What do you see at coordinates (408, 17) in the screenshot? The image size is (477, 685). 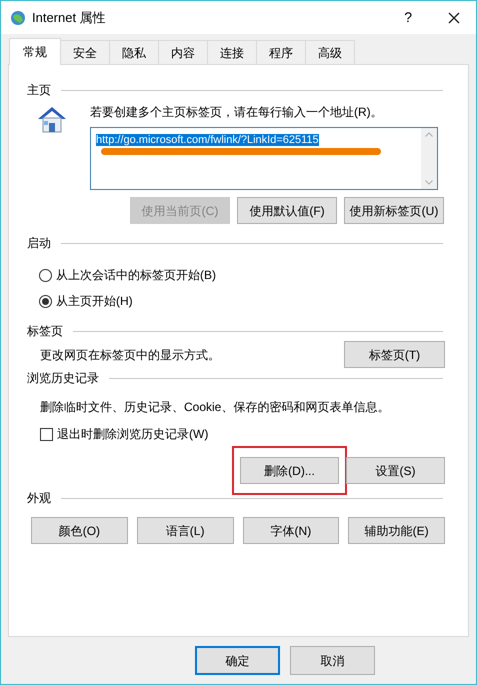 I see `help-button: ?` at bounding box center [408, 17].